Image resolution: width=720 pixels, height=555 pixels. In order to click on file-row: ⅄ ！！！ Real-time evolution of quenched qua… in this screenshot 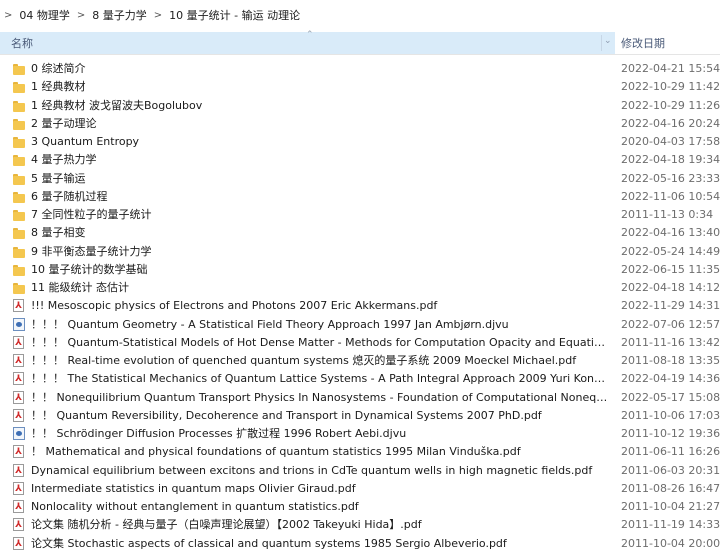, I will do `click(360, 361)`.